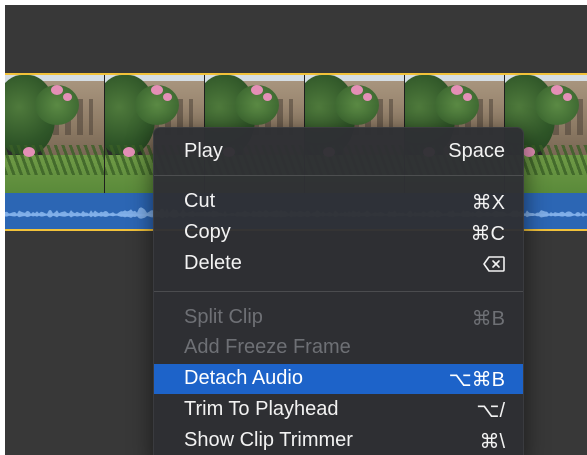  Describe the element at coordinates (488, 203) in the screenshot. I see `menu-item-shortcut: ⌘X` at that location.